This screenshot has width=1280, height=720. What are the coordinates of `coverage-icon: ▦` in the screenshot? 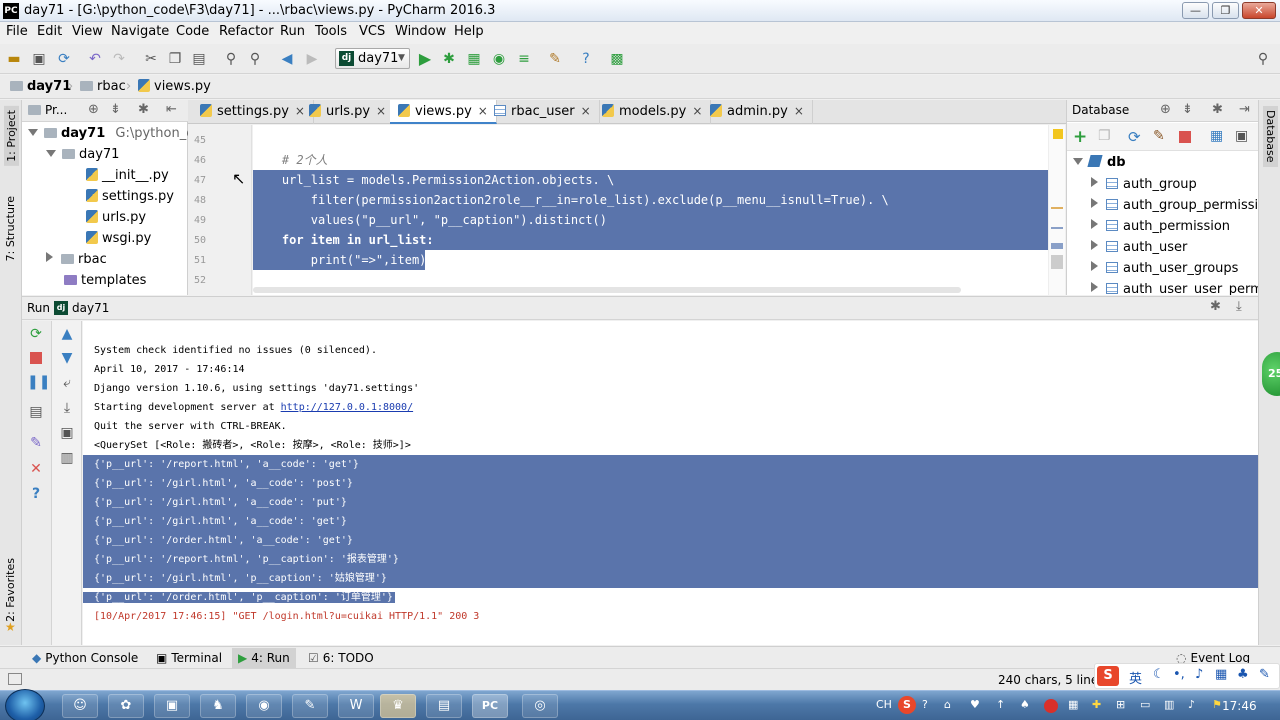 It's located at (474, 59).